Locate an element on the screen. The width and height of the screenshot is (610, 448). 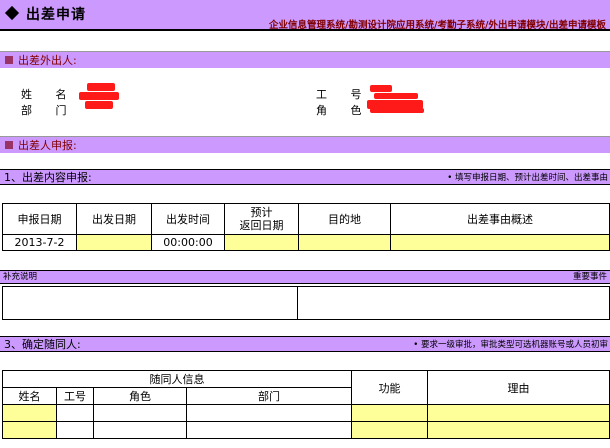
supplement-table is located at coordinates (306, 303).